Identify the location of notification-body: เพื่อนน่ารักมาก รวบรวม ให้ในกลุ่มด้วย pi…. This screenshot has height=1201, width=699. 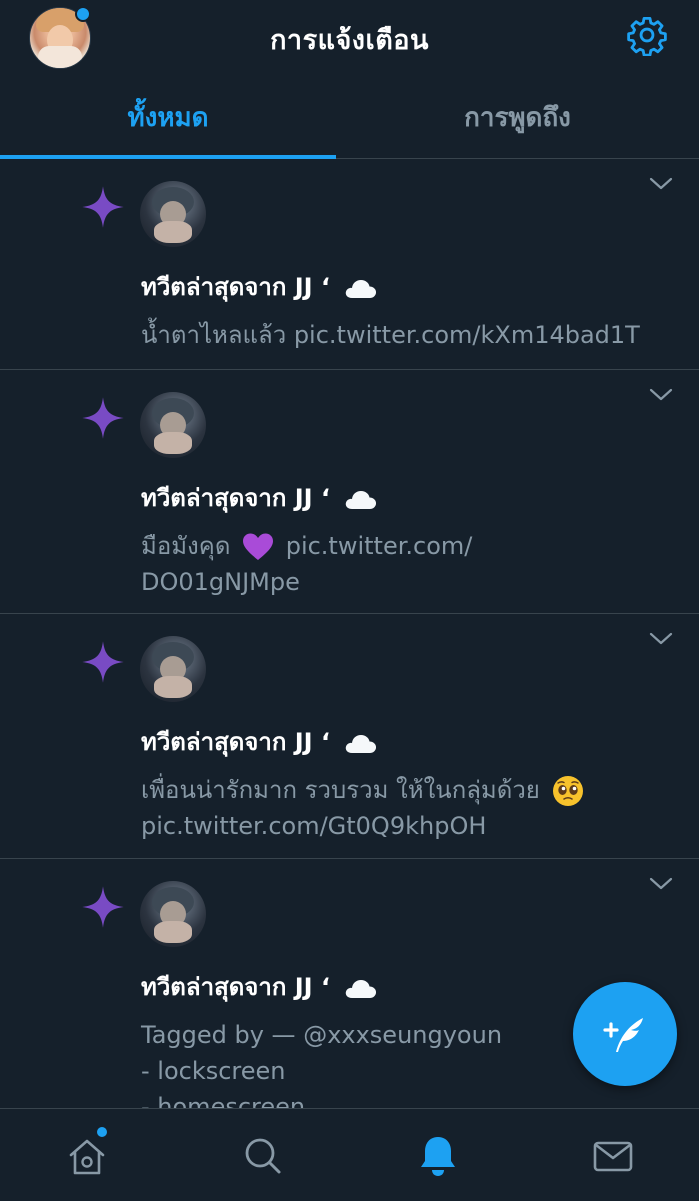
(411, 808).